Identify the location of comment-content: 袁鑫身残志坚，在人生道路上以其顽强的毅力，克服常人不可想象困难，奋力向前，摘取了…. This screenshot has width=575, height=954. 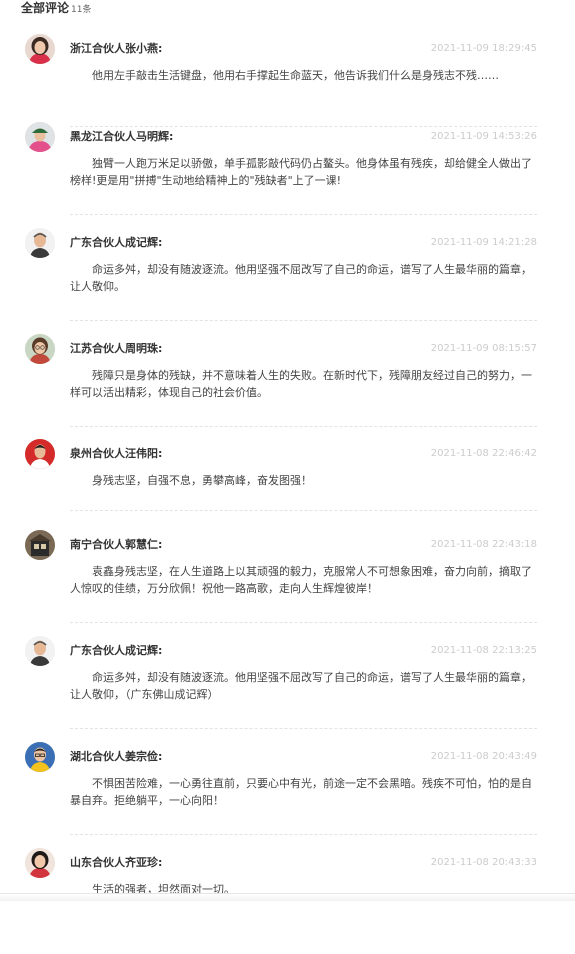
(301, 580).